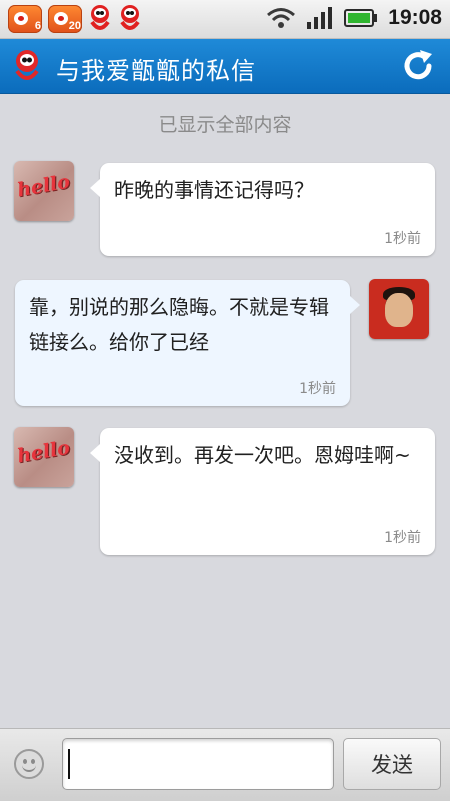 This screenshot has height=801, width=450. I want to click on page-title: 与我爱甑甑的私信, so click(156, 71).